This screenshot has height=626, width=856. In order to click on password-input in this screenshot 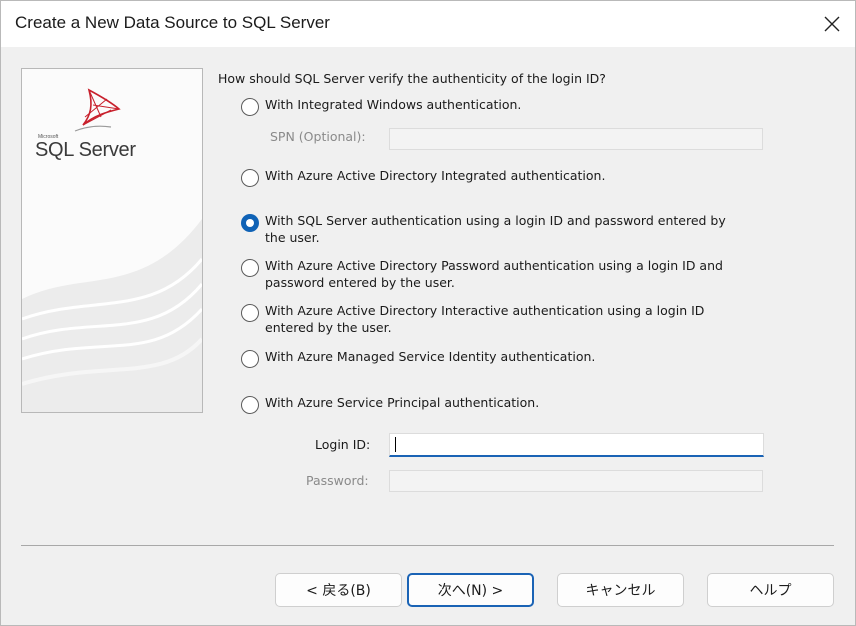, I will do `click(576, 481)`.